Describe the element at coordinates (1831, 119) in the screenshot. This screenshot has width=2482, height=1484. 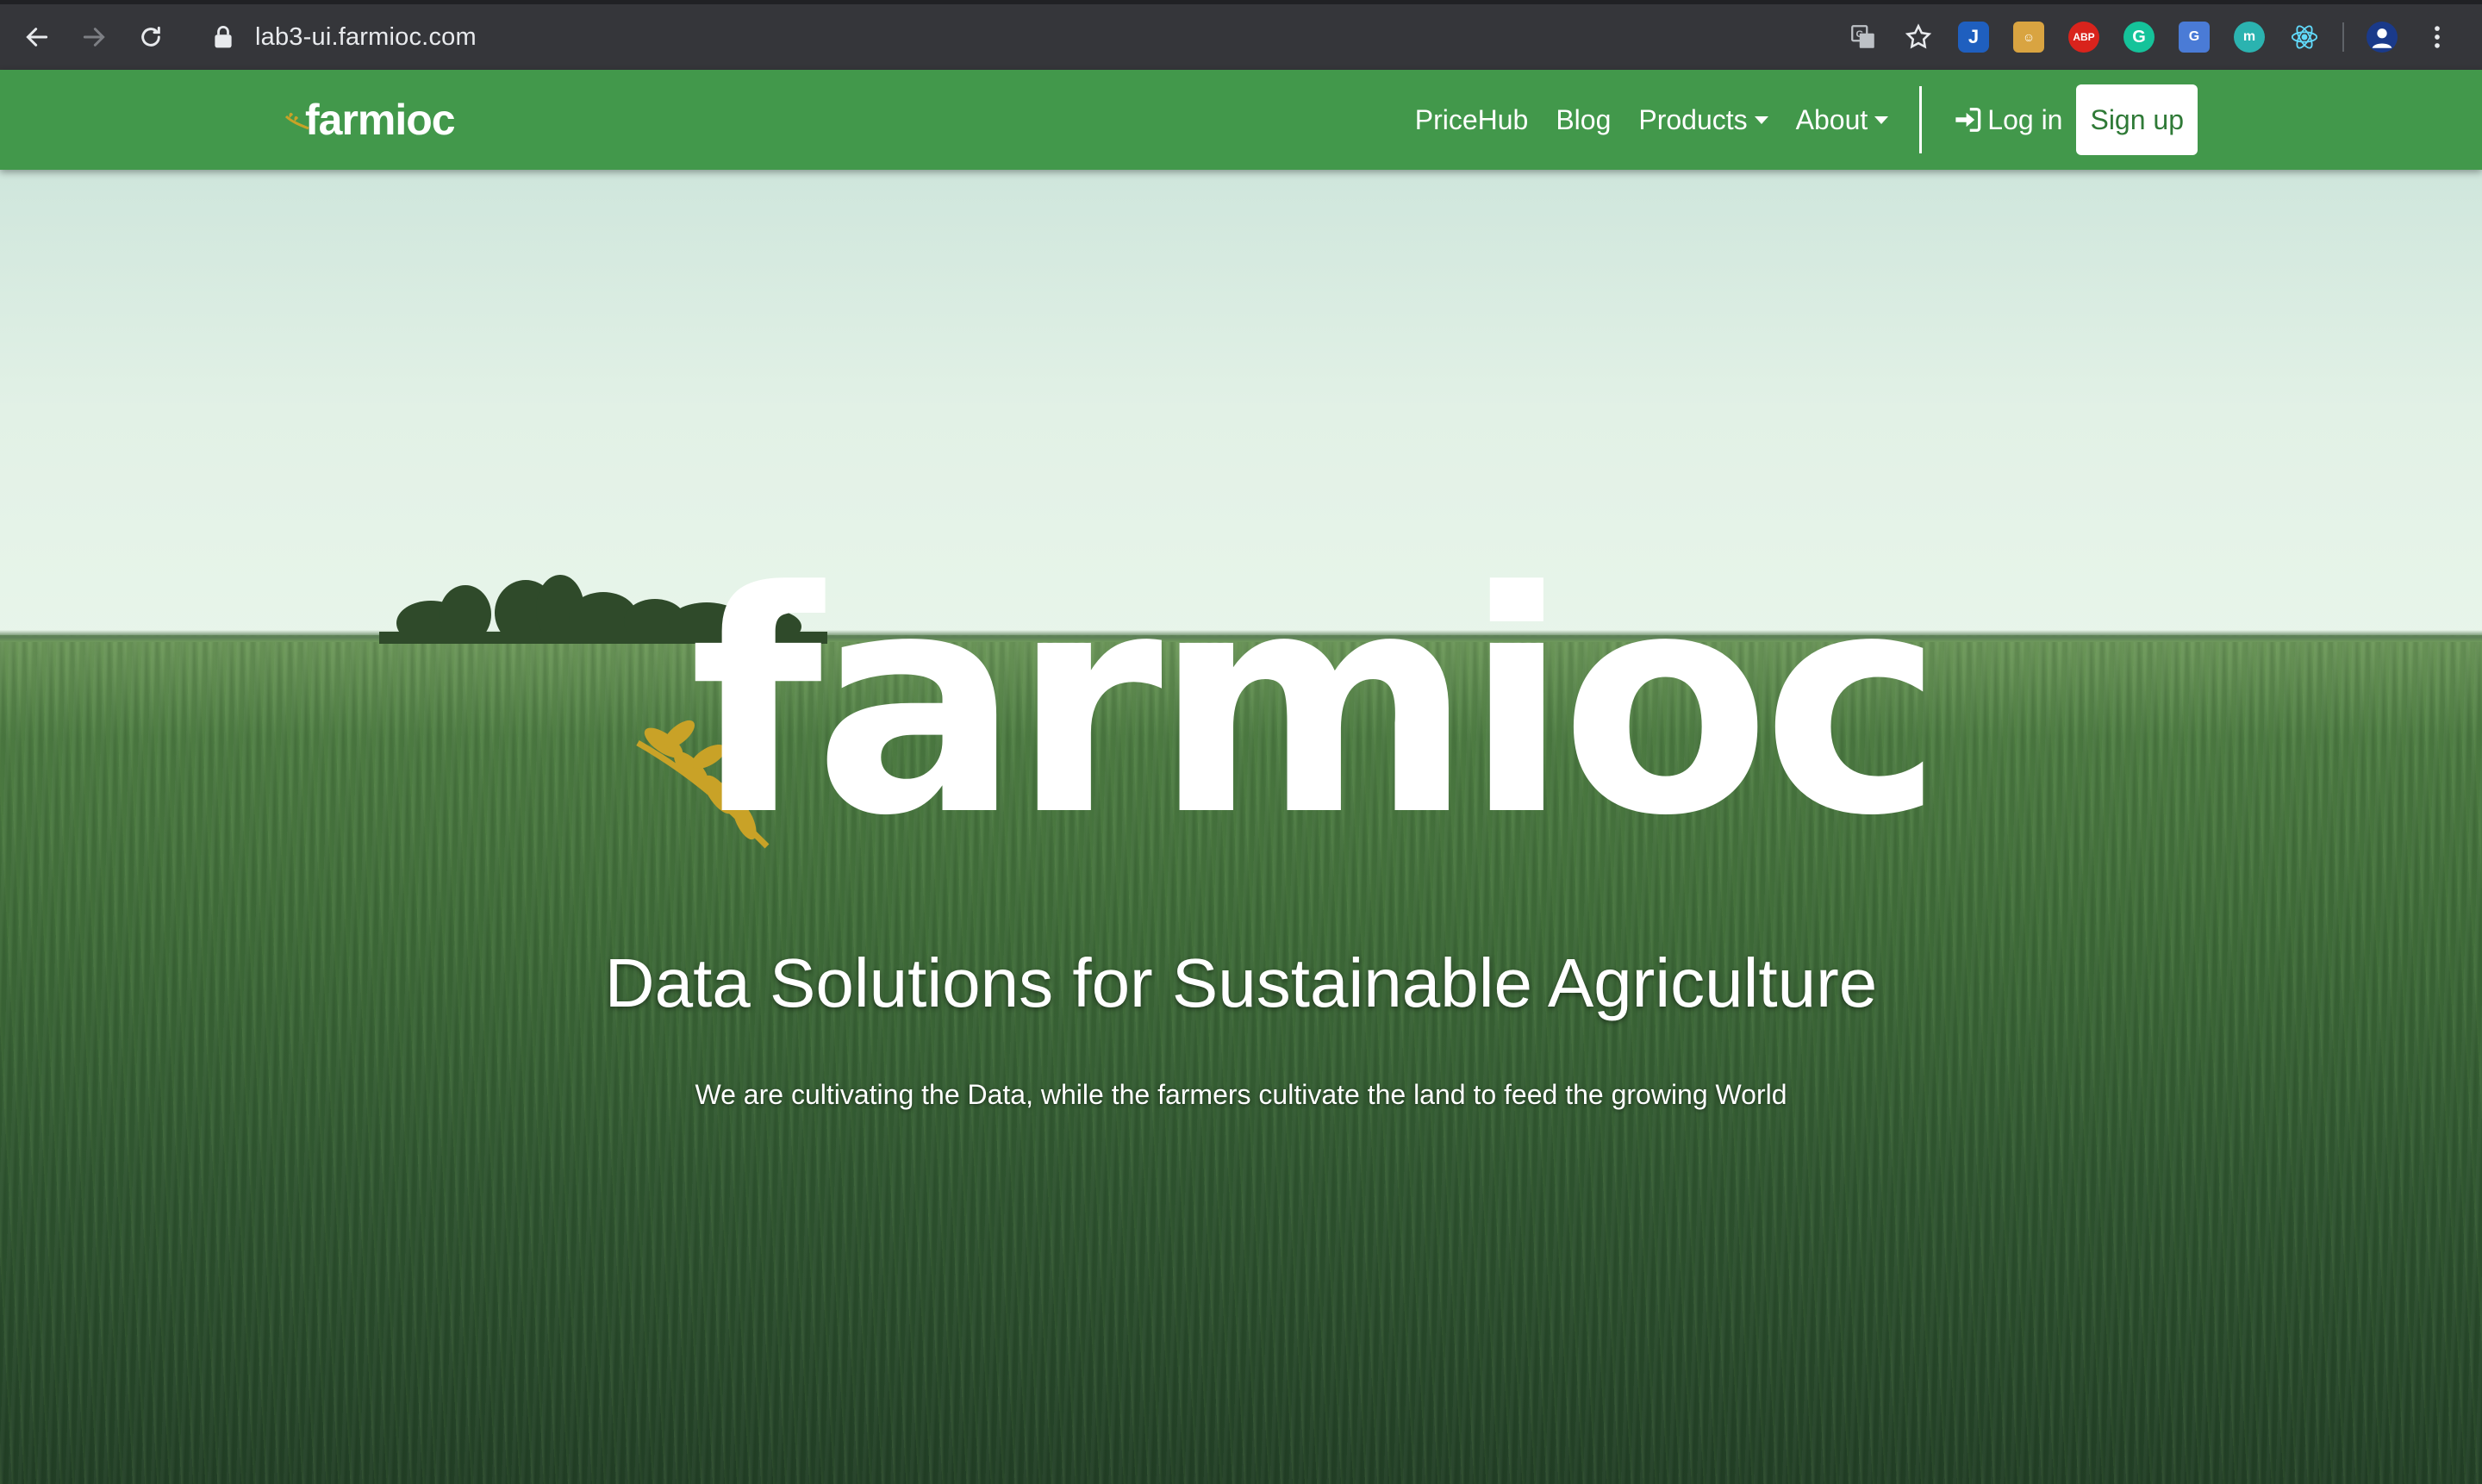
I see `nav-dropdown-about-label: About` at that location.